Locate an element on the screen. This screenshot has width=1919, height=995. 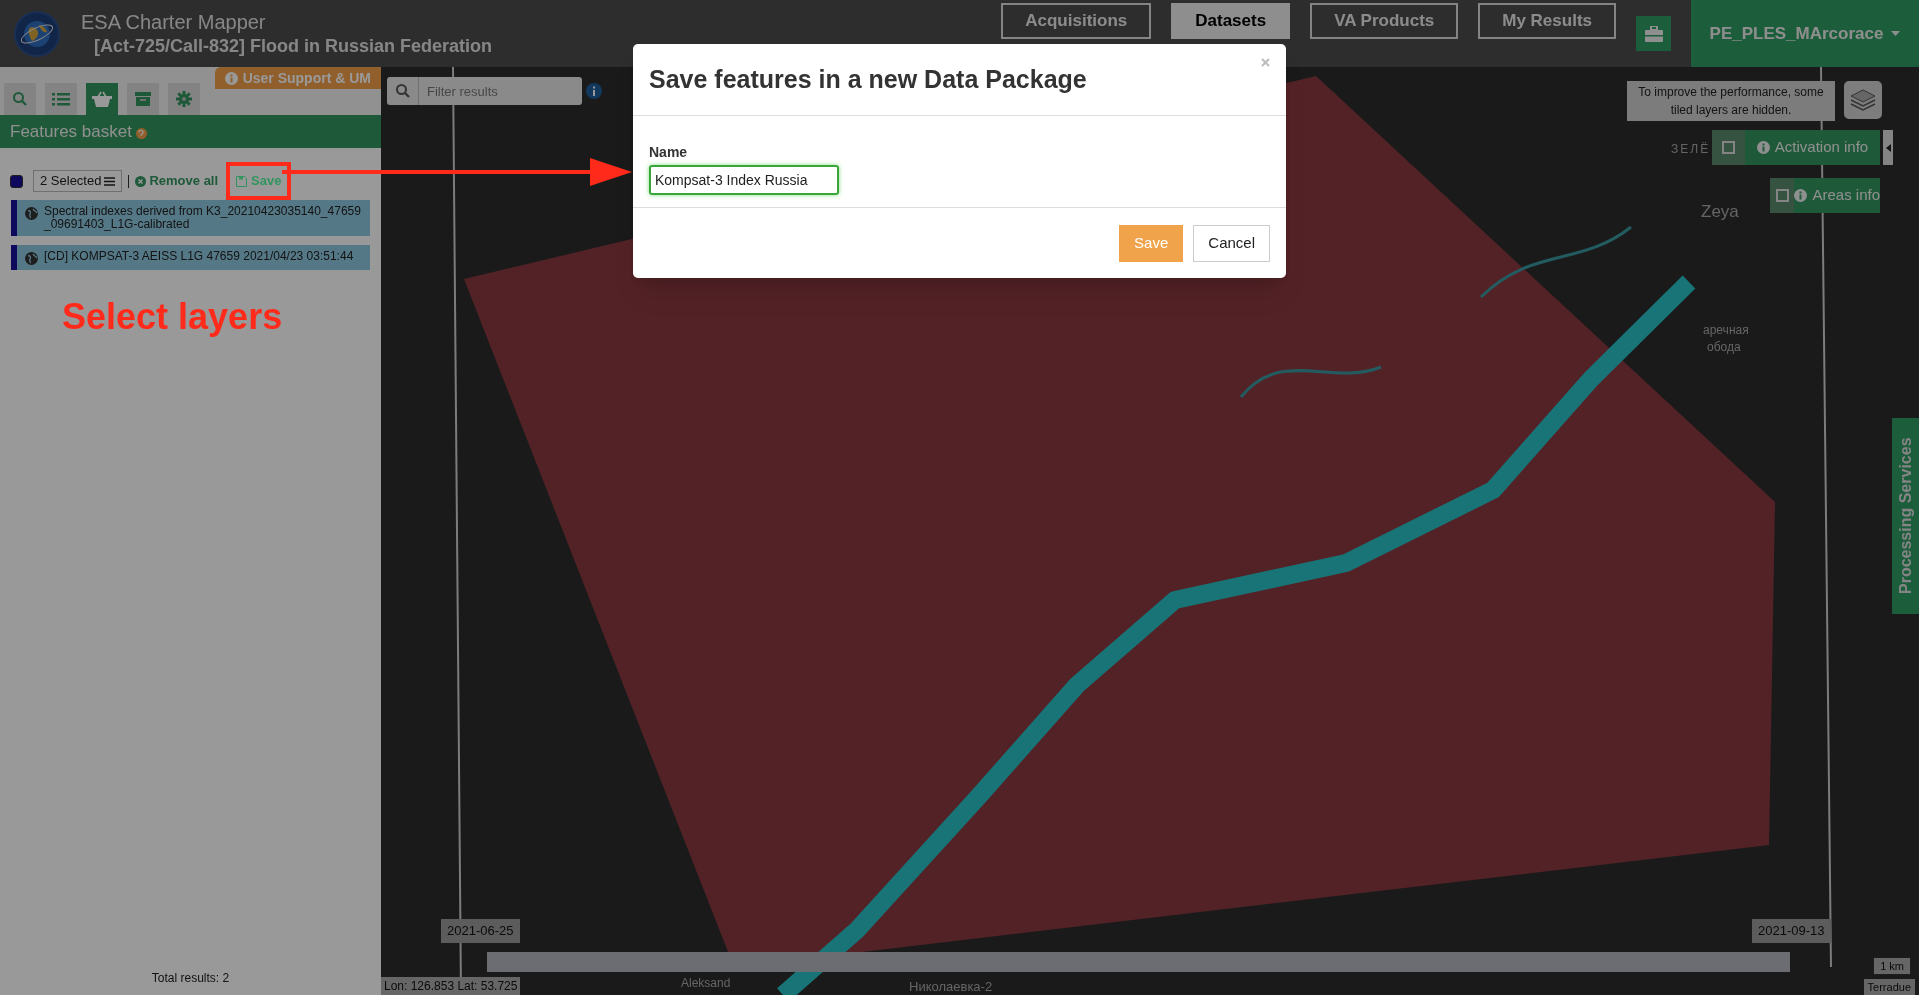
user-menu: PE_PLES_MArcorace is located at coordinates (1805, 33).